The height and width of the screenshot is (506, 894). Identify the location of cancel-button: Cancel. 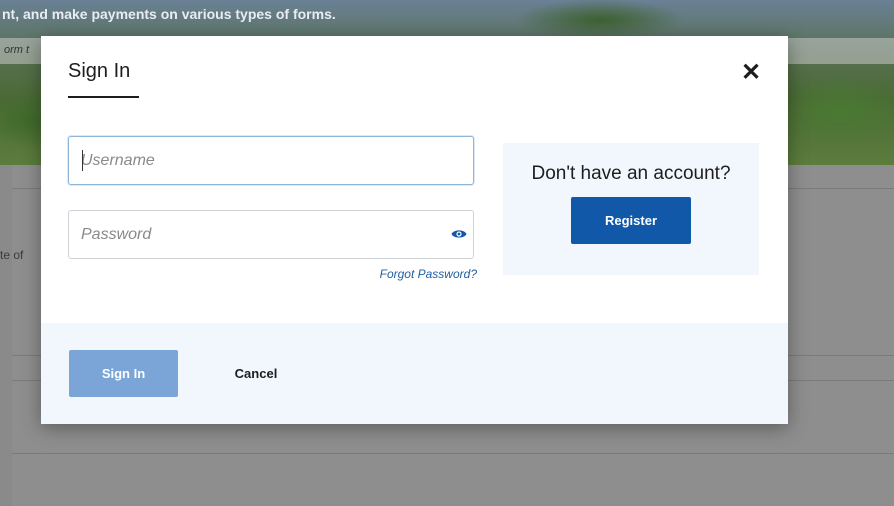
(256, 373).